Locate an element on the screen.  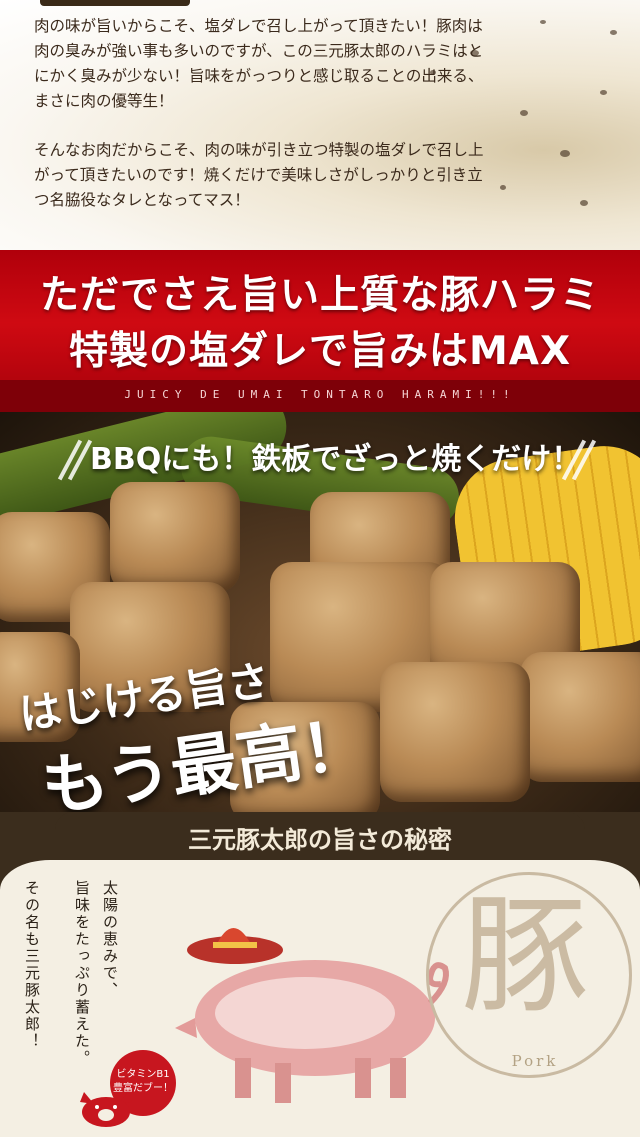
pork-kanji: 豚 is located at coordinates (524, 956).